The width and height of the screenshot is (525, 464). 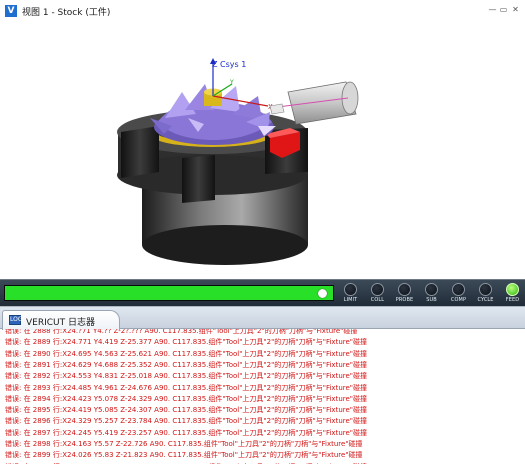 What do you see at coordinates (377, 300) in the screenshot?
I see `status-light-label: COLL` at bounding box center [377, 300].